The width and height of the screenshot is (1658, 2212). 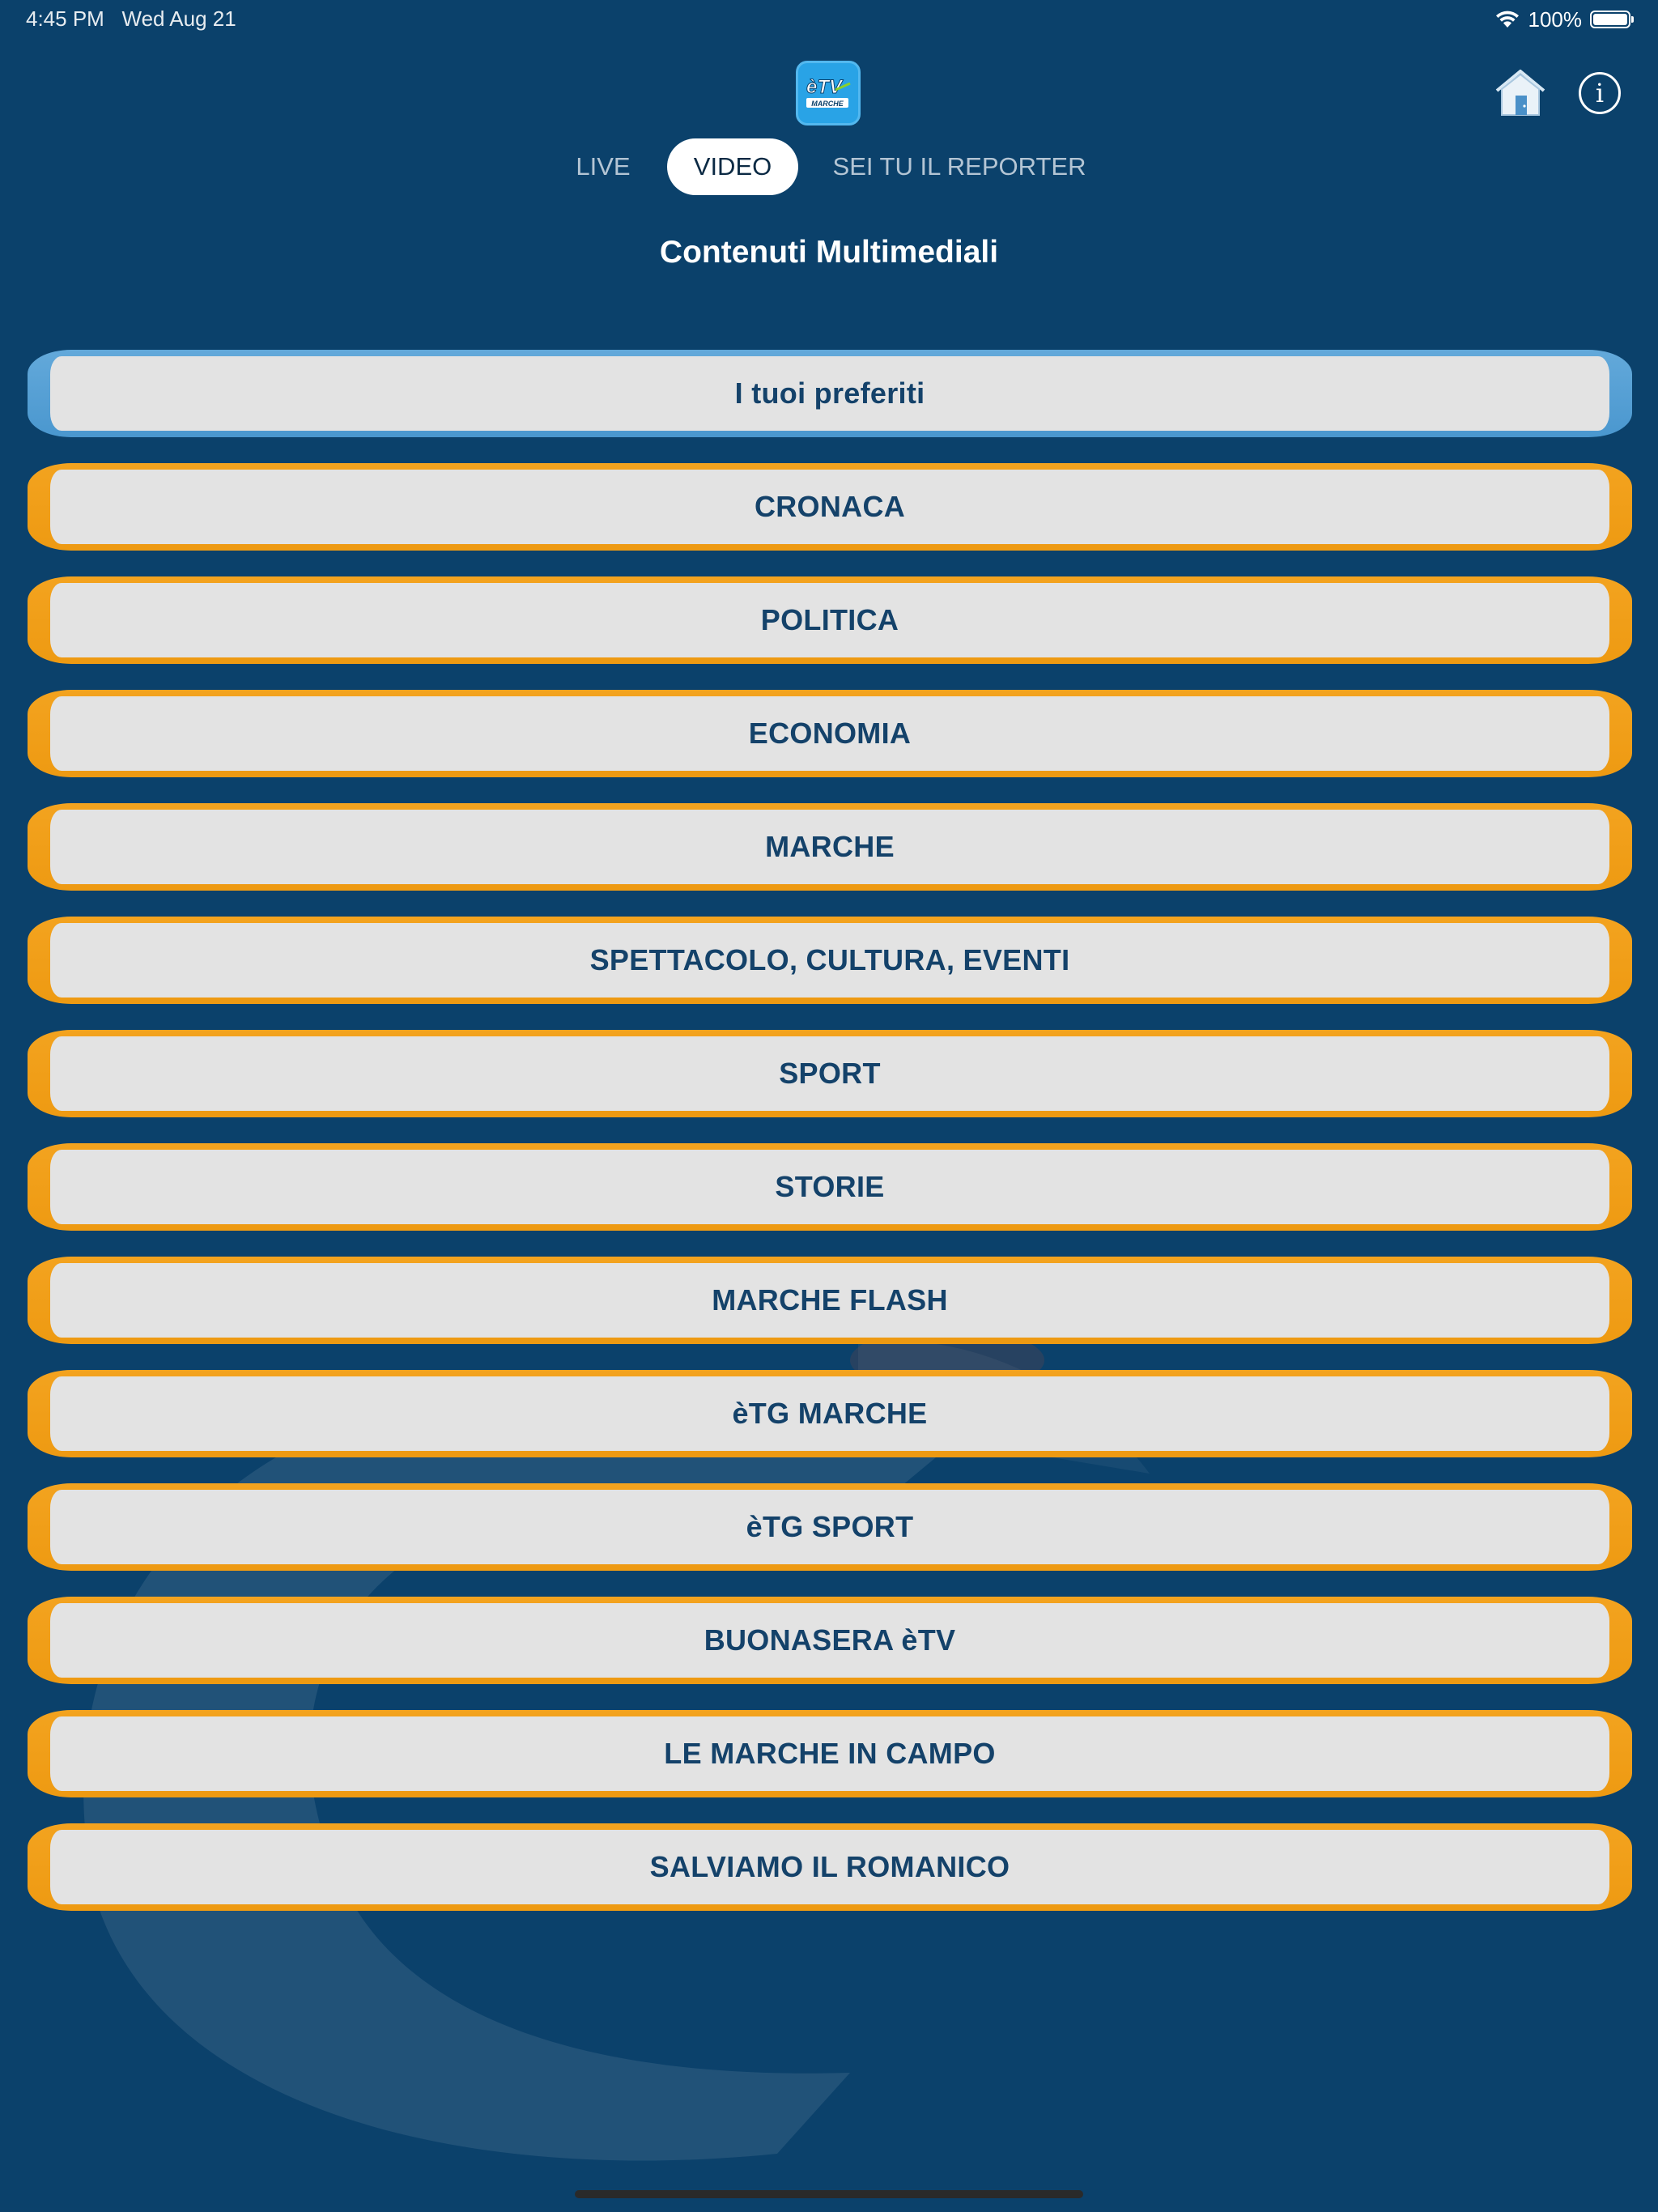 I want to click on logo-subtext: MARCHE, so click(x=827, y=104).